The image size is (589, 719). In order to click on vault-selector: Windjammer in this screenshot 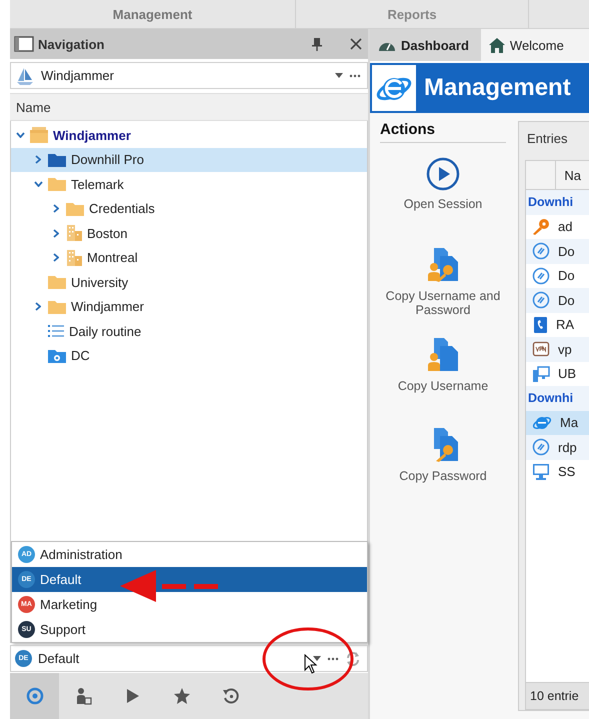, I will do `click(189, 75)`.